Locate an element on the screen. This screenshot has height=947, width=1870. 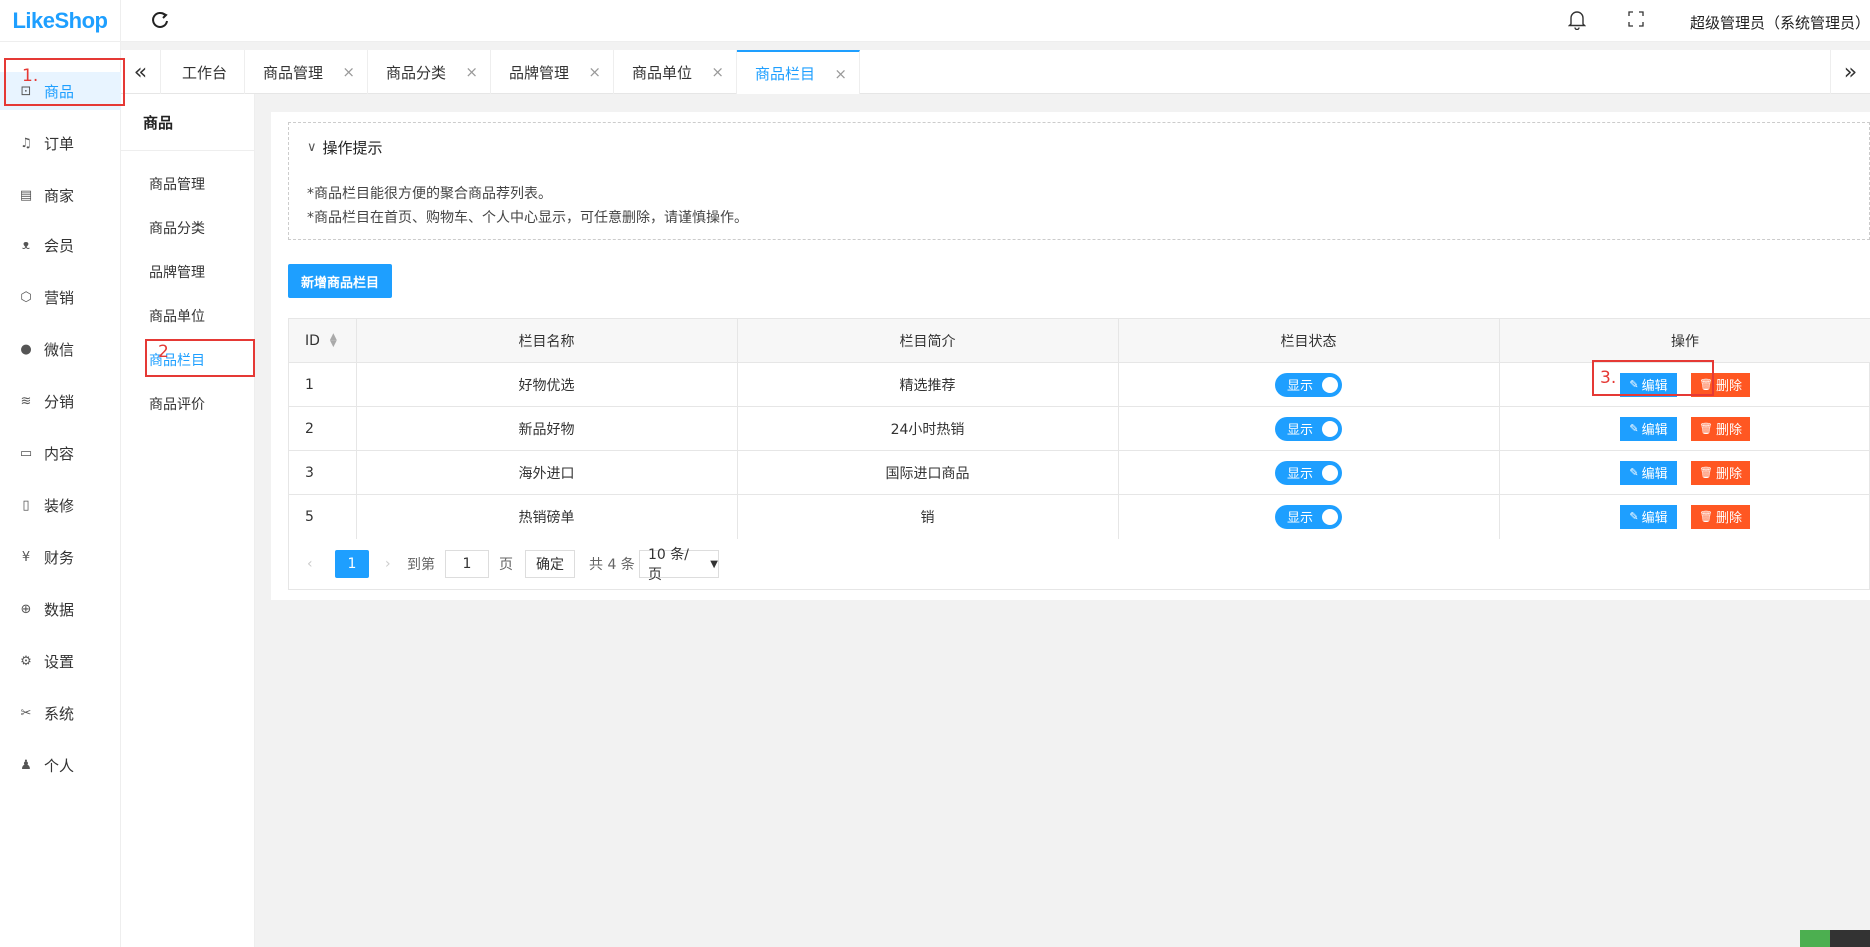
tab-bar: « 工作台 商品管理 × 商品分类 × 品牌管理 × 商品单位 × 商品栏目 × » is located at coordinates (995, 72).